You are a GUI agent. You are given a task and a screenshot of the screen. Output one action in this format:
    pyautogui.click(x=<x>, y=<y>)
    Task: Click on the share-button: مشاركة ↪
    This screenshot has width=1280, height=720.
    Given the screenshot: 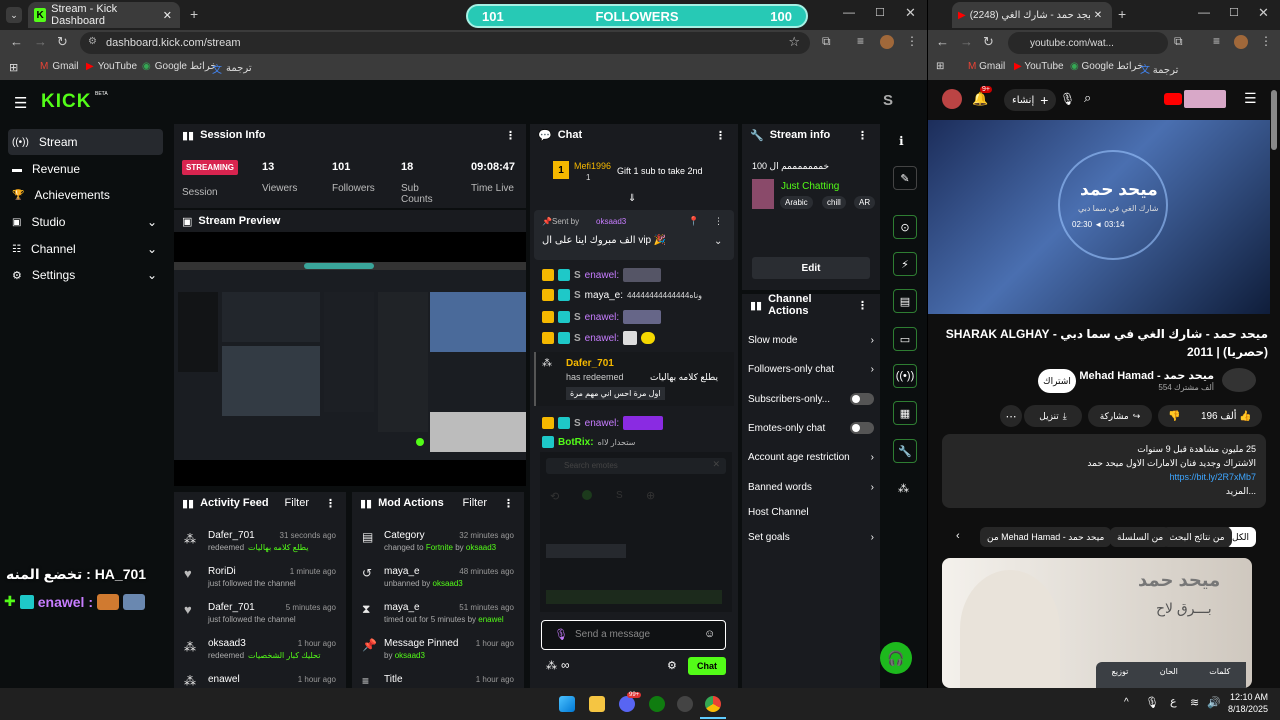 What is the action you would take?
    pyautogui.click(x=1120, y=416)
    